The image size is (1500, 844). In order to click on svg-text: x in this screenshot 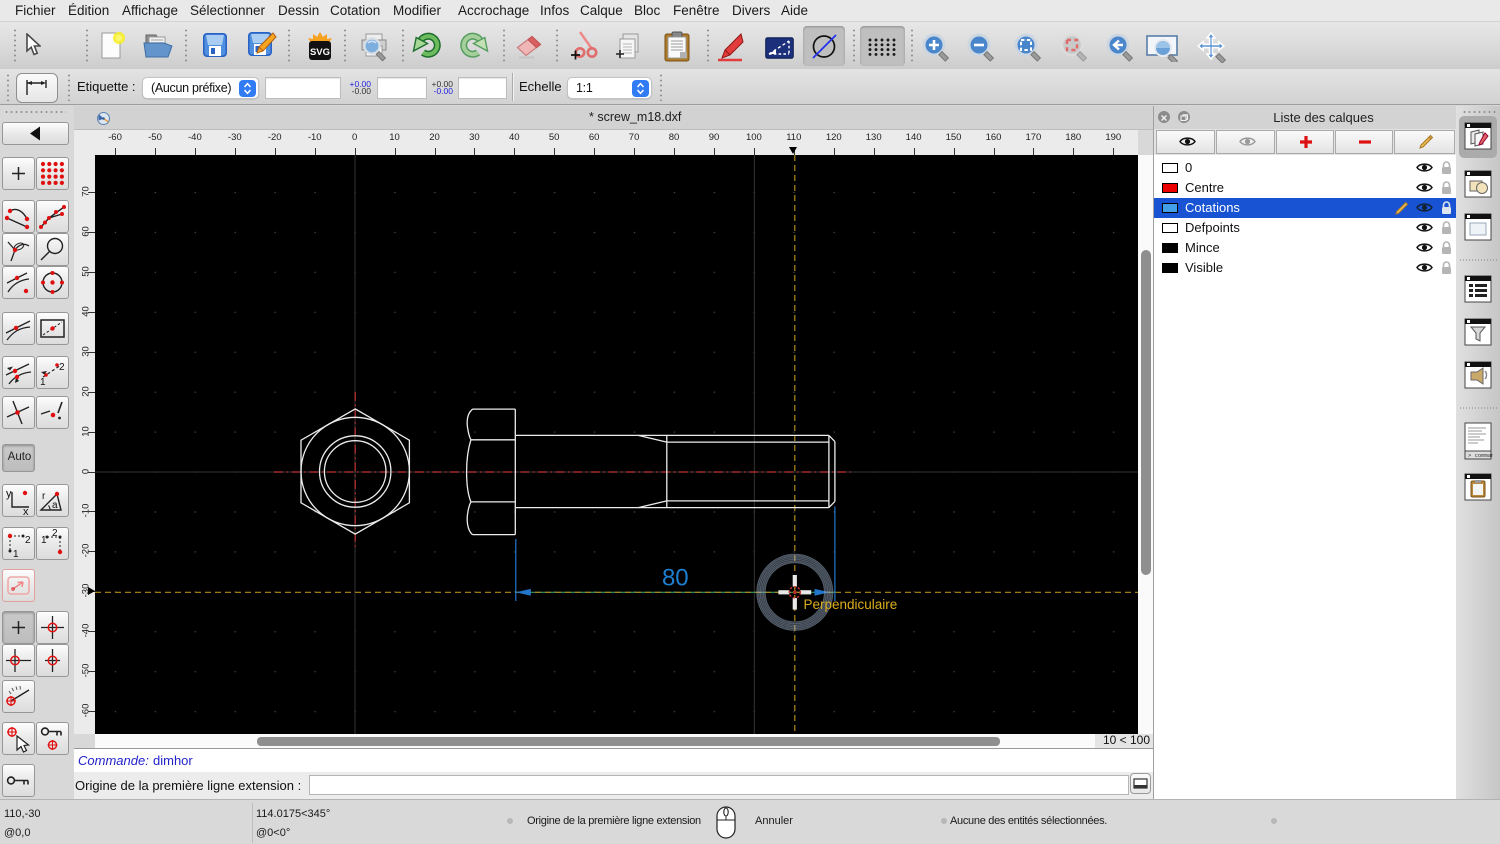, I will do `click(26, 511)`.